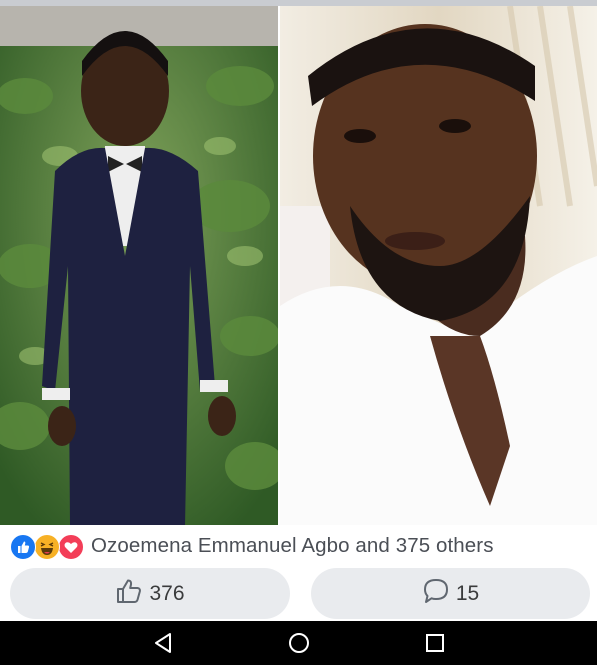 This screenshot has width=597, height=665. I want to click on comment-button: 15, so click(450, 593).